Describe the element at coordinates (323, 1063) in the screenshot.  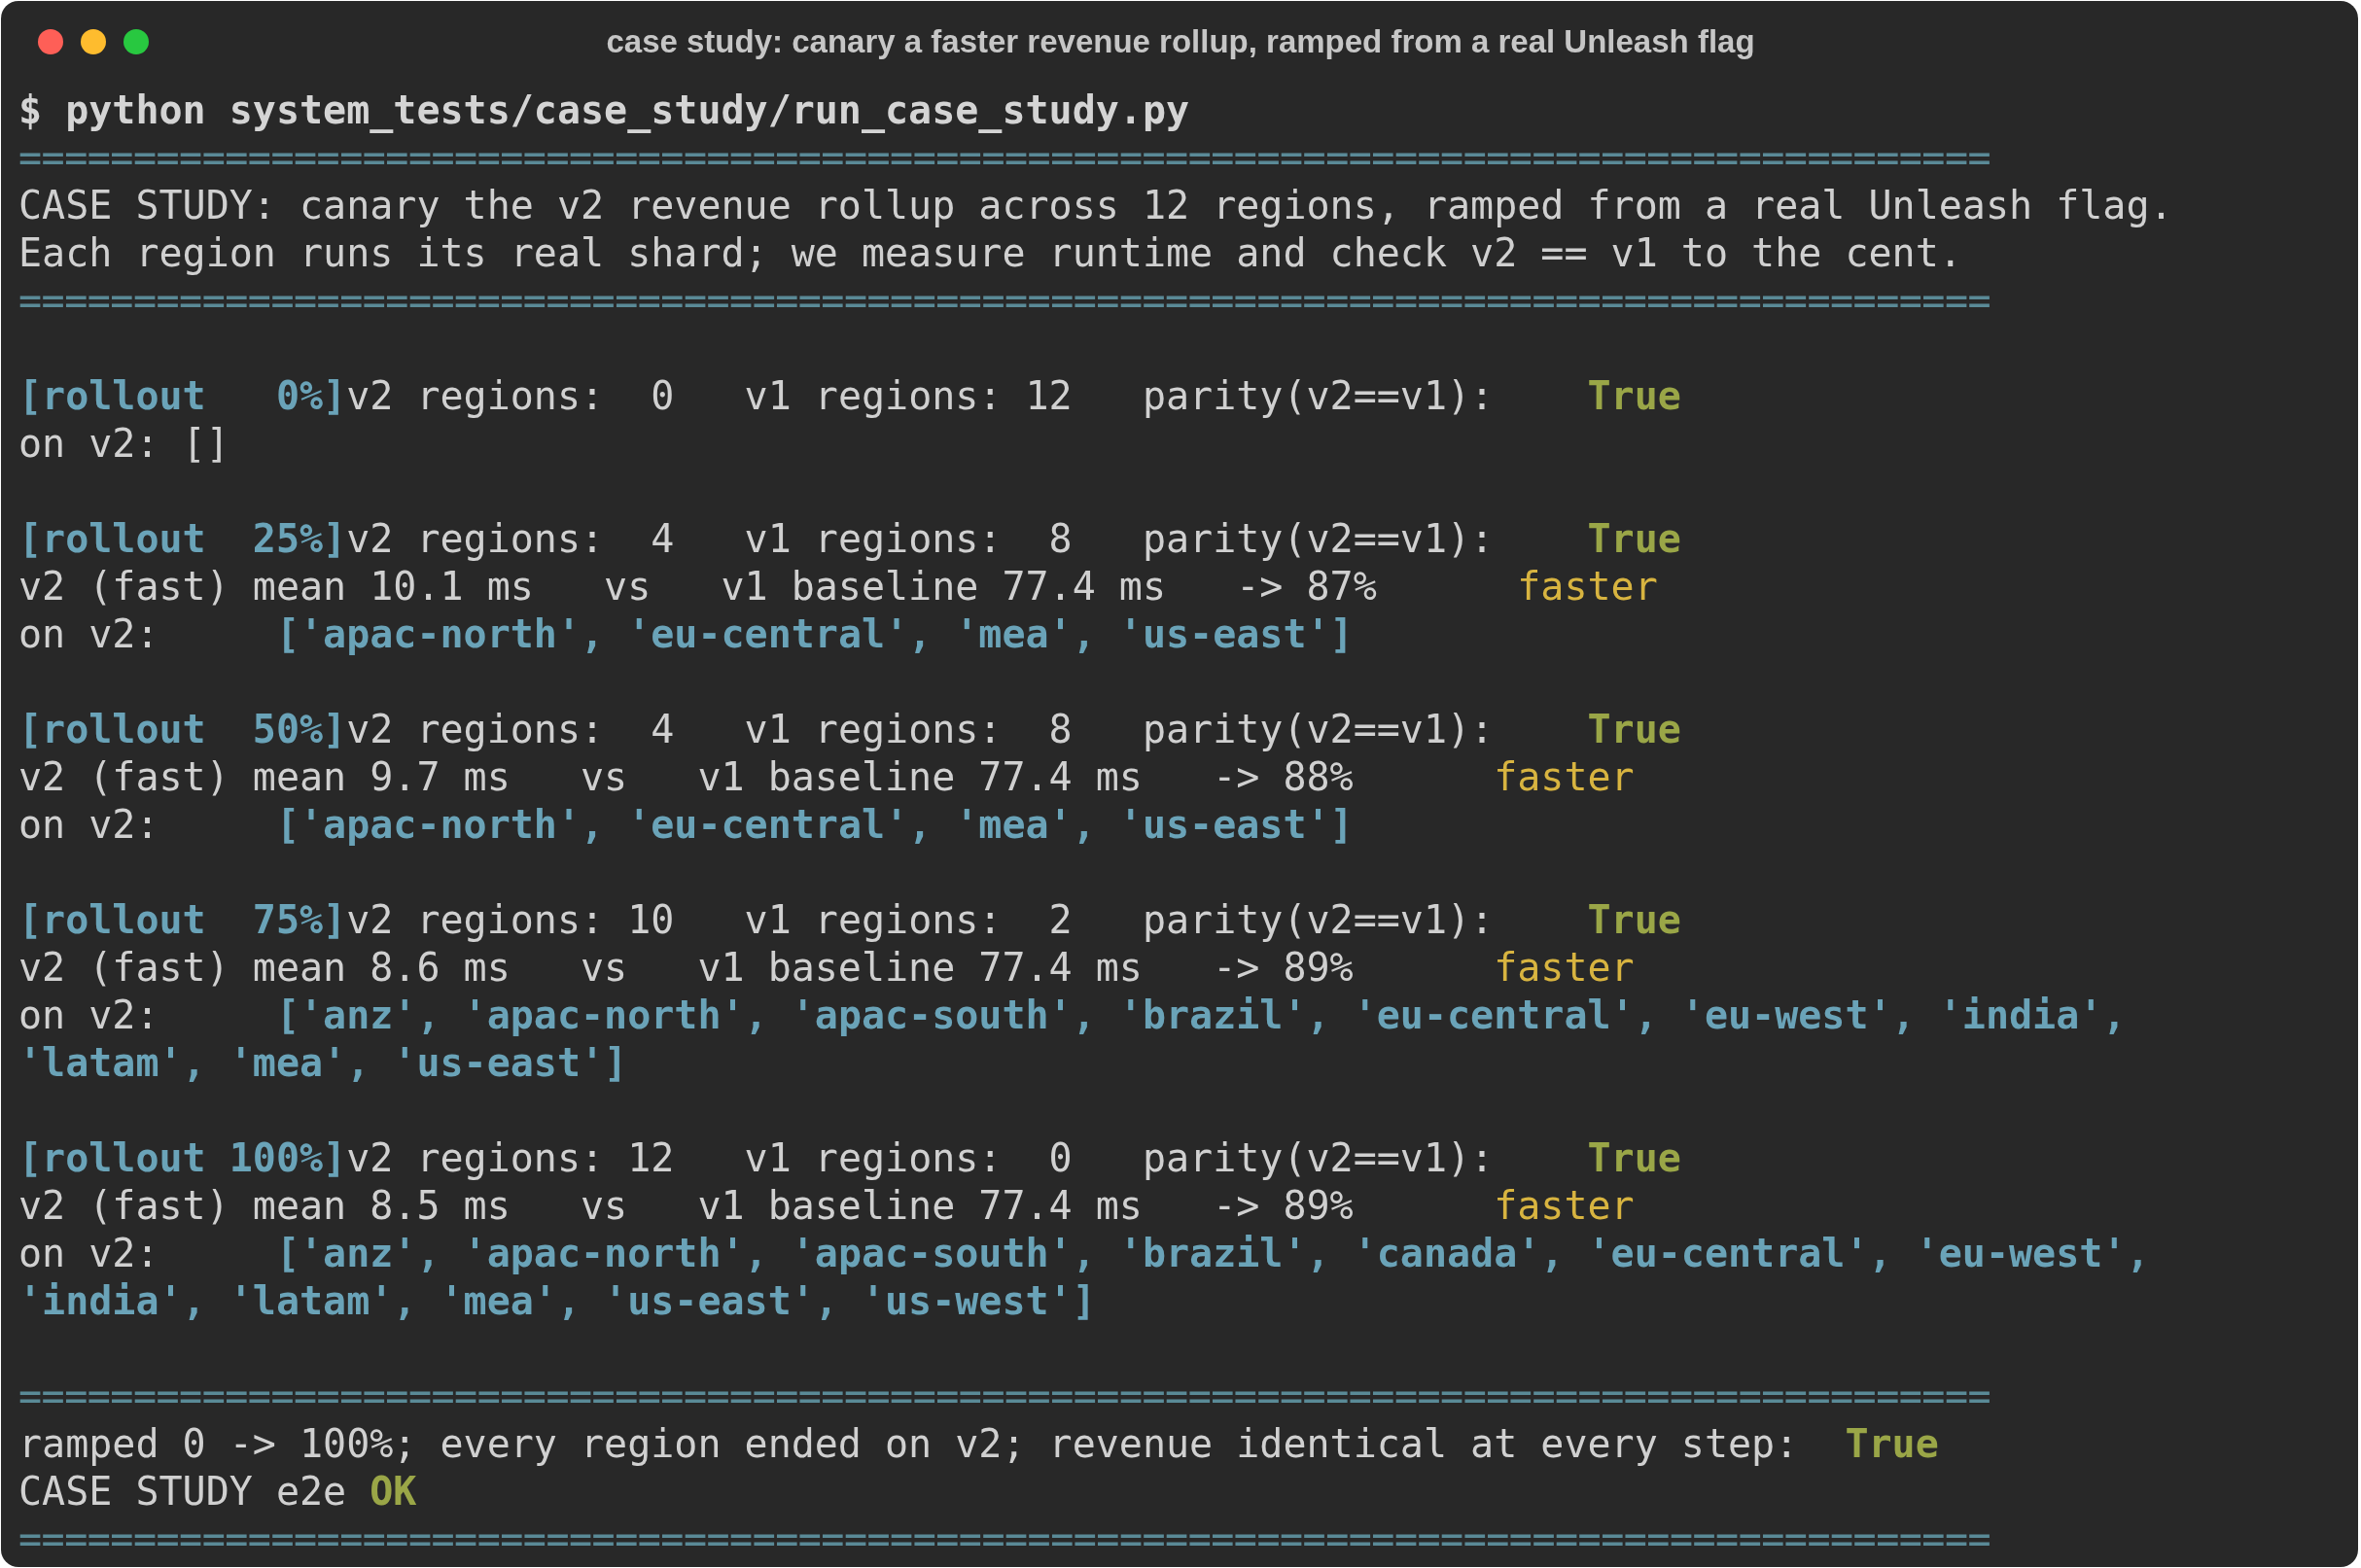
I see `region-list-text: 'latam', 'mea', 'us-east']` at that location.